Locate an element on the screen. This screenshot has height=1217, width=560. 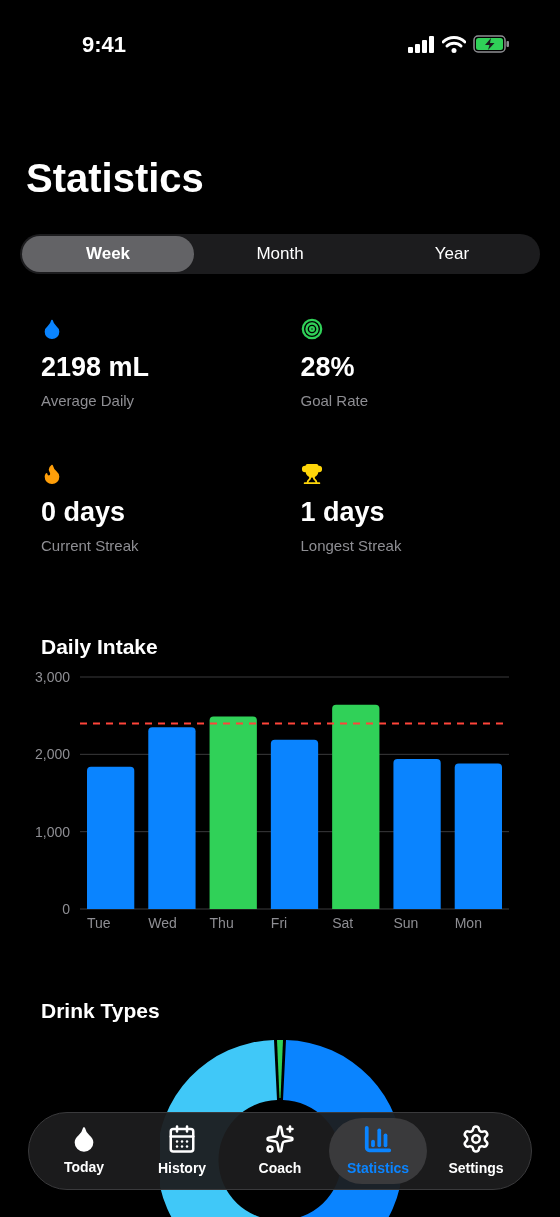
period-tab: Month is located at coordinates (280, 254).